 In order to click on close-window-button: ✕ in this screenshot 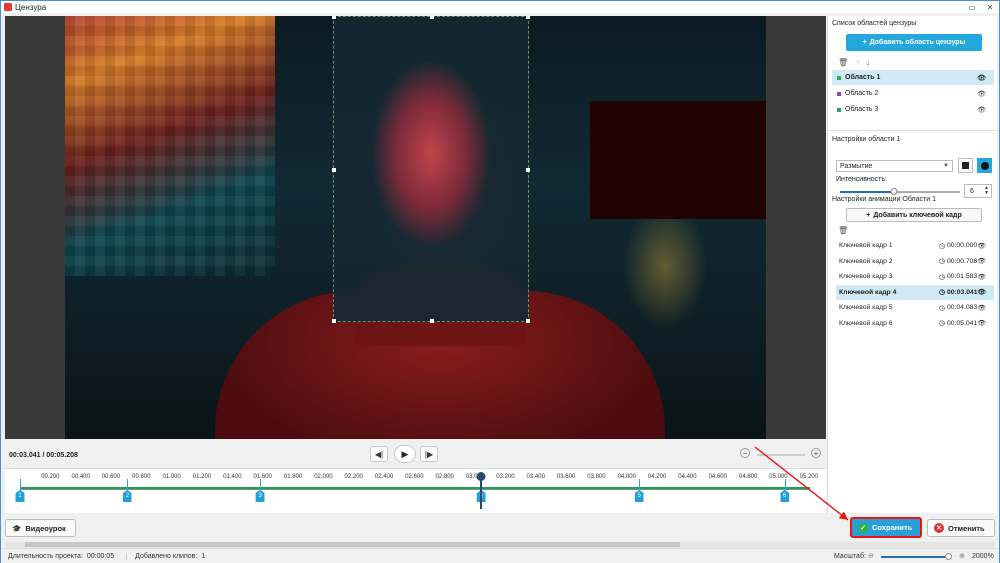, I will do `click(990, 7)`.